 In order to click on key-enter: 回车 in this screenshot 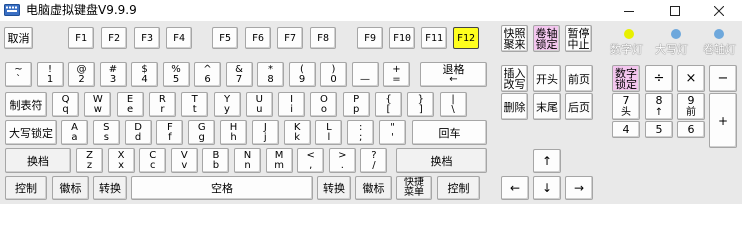, I will do `click(449, 132)`.